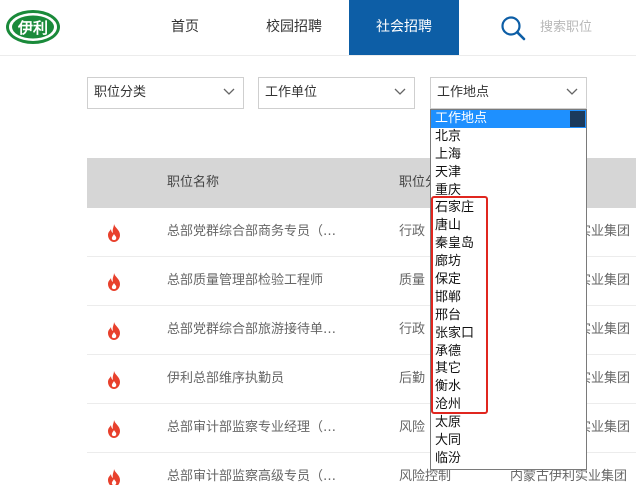 The width and height of the screenshot is (636, 485). What do you see at coordinates (513, 28) in the screenshot?
I see `search-icon` at bounding box center [513, 28].